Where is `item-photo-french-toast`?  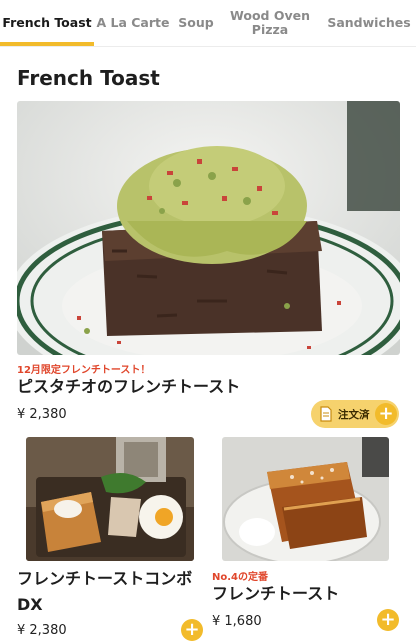
item-photo-french-toast is located at coordinates (305, 499).